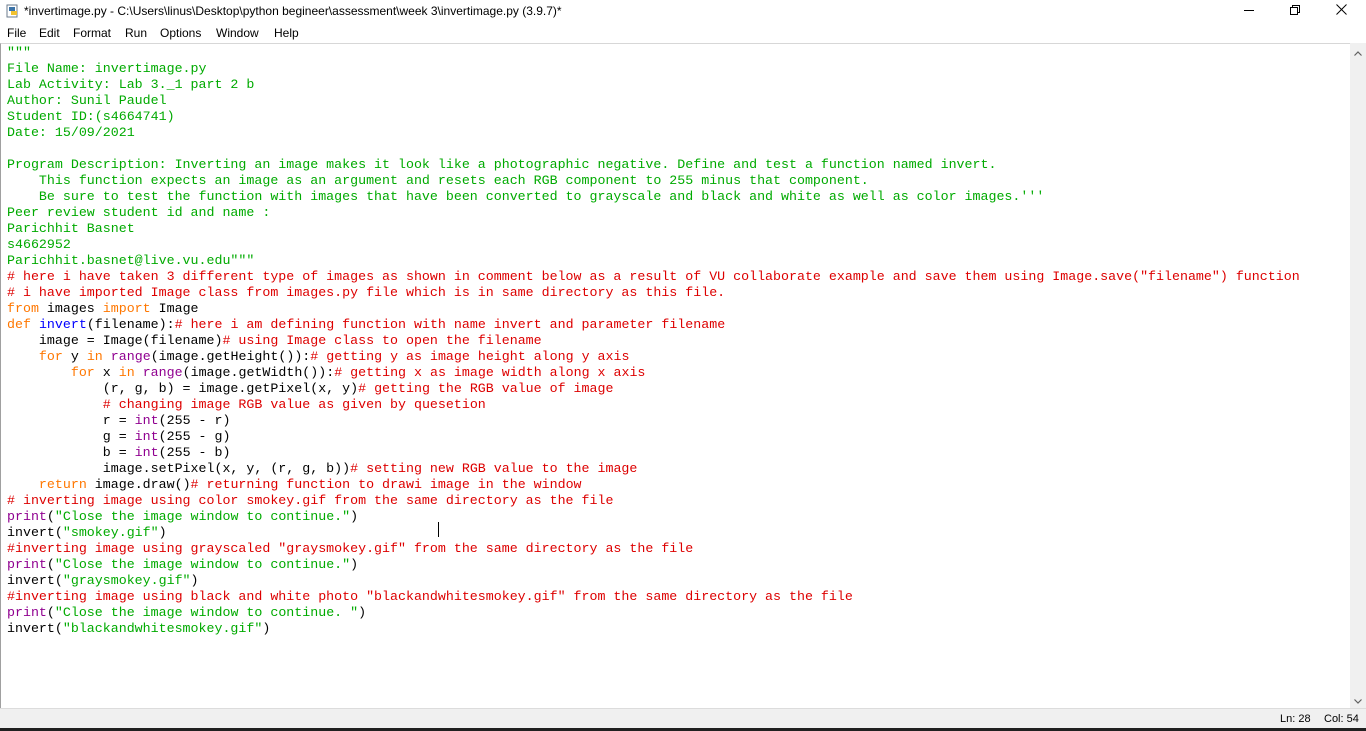 This screenshot has height=731, width=1366. Describe the element at coordinates (74, 356) in the screenshot. I see `code-token: y` at that location.